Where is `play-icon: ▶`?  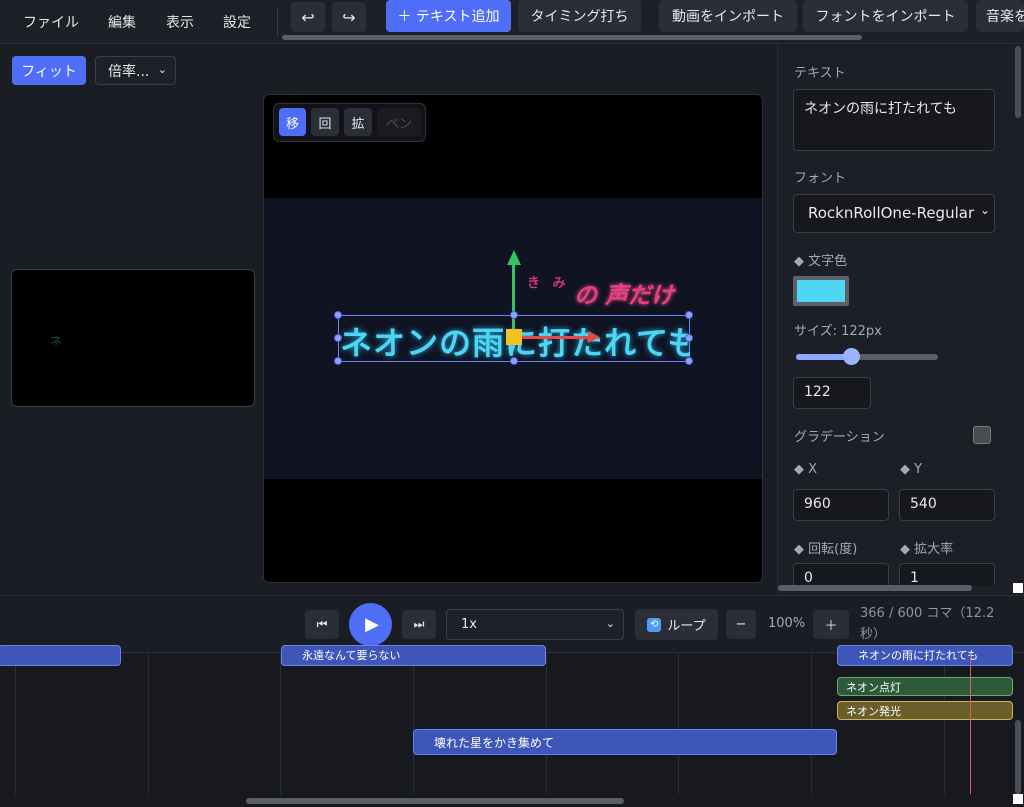
play-icon: ▶ is located at coordinates (372, 624).